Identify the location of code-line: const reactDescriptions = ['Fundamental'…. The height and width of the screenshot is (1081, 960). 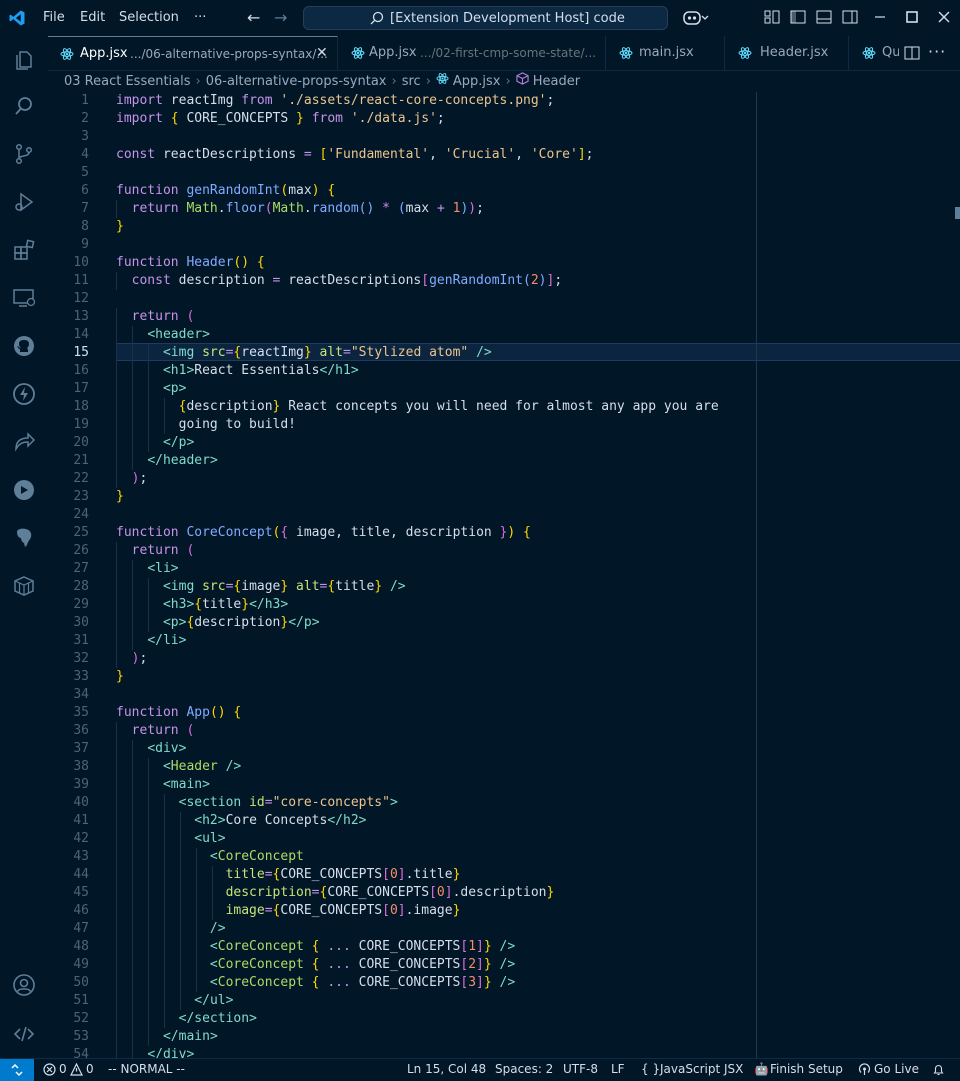
(354, 155).